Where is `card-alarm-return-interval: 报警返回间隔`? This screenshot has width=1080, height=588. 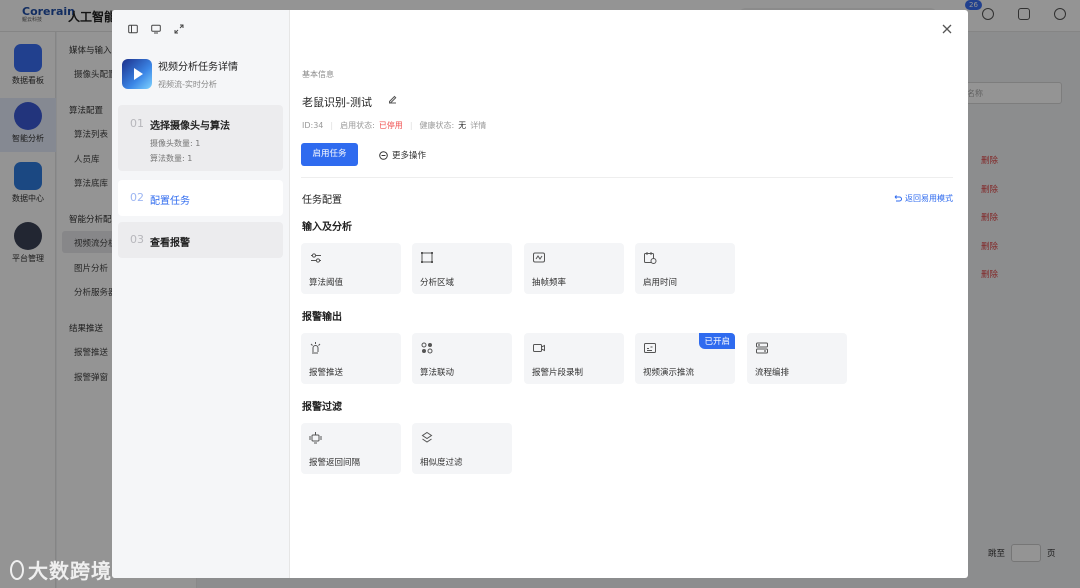 card-alarm-return-interval: 报警返回间隔 is located at coordinates (351, 448).